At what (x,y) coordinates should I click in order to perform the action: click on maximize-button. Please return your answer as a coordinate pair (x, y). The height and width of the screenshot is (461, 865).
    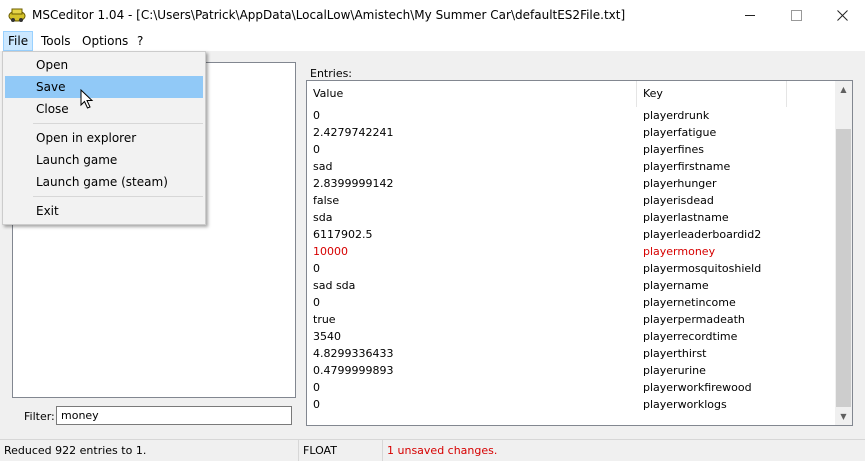
    Looking at the image, I should click on (796, 15).